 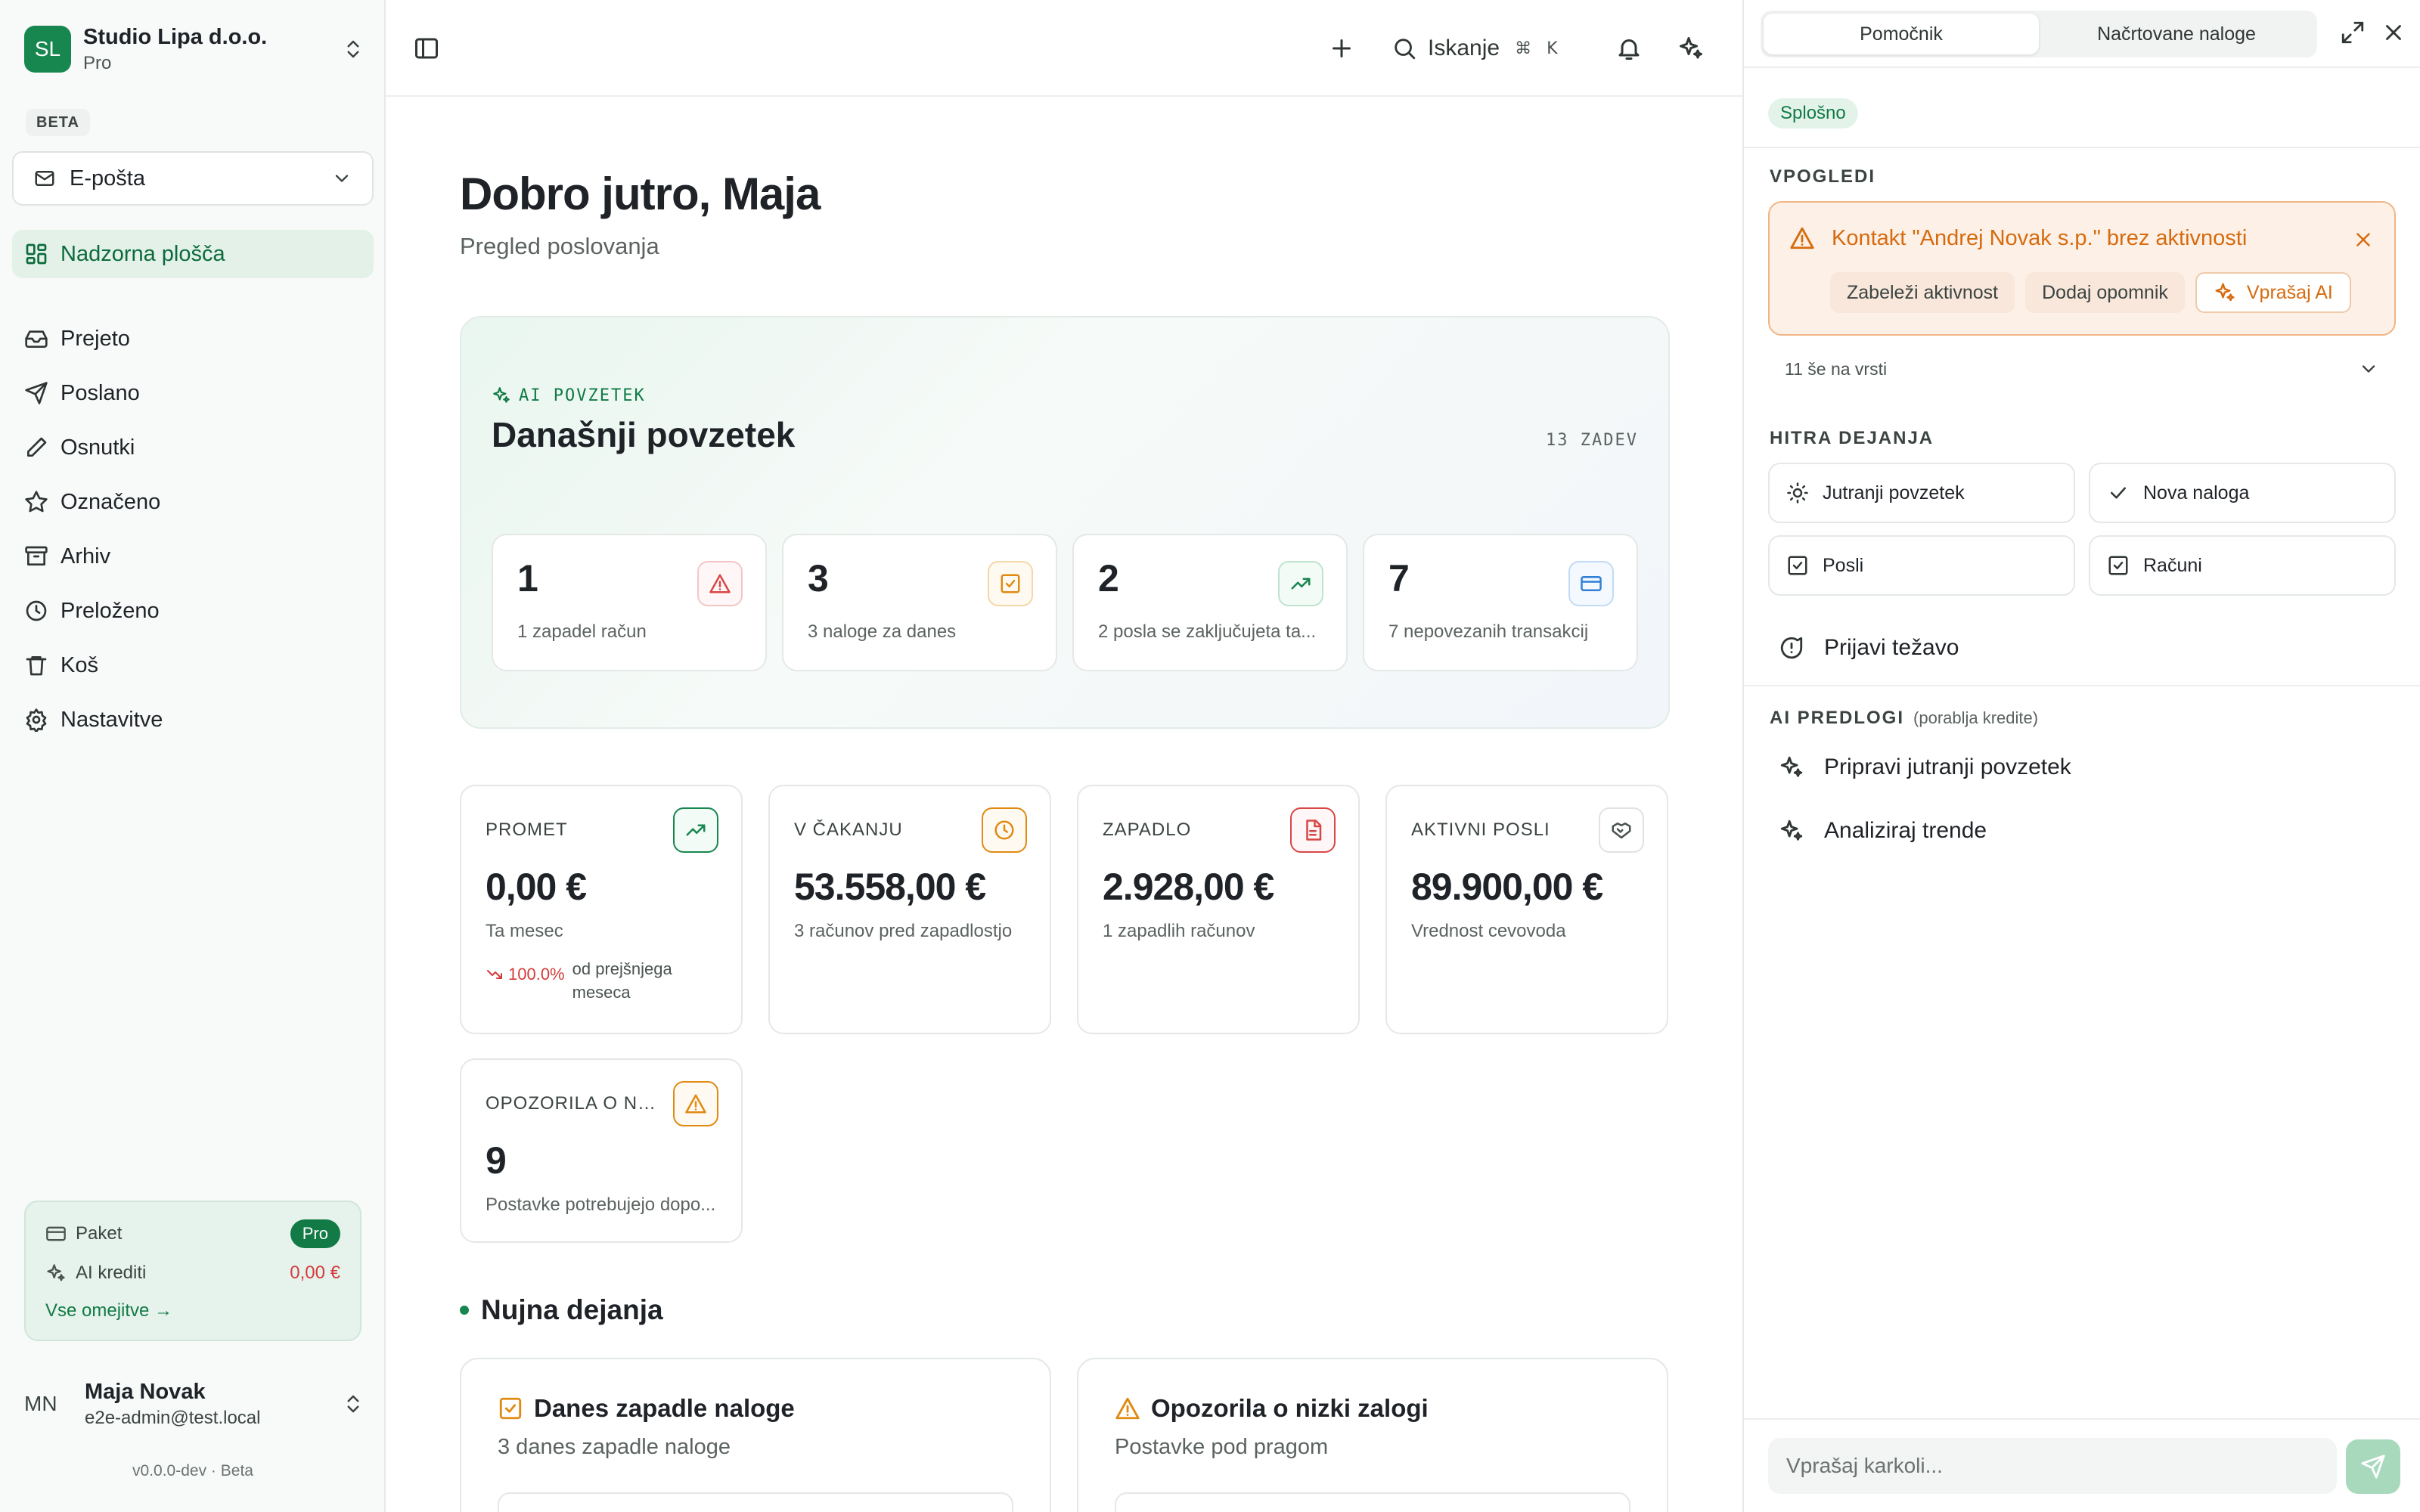 I want to click on all-limits-link: Vse omejitve →, so click(x=109, y=1310).